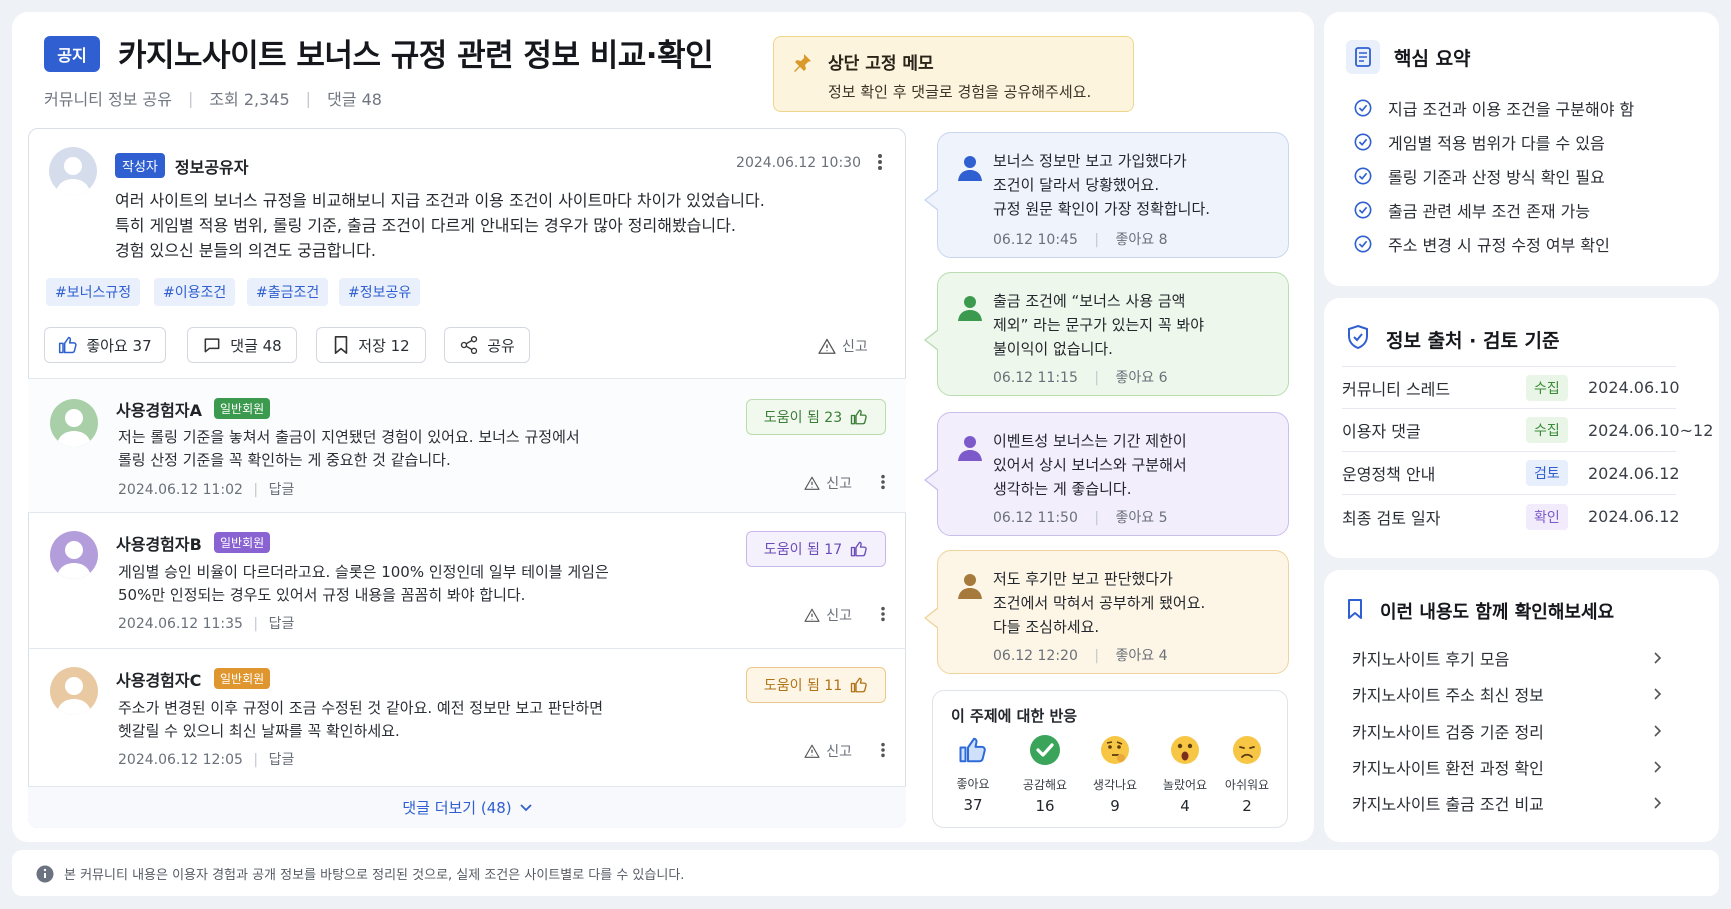  What do you see at coordinates (953, 74) in the screenshot?
I see `pinned-memo: 상단 고정 메모 정보 확인 후 댓글로 경험을 공유해주세요.` at bounding box center [953, 74].